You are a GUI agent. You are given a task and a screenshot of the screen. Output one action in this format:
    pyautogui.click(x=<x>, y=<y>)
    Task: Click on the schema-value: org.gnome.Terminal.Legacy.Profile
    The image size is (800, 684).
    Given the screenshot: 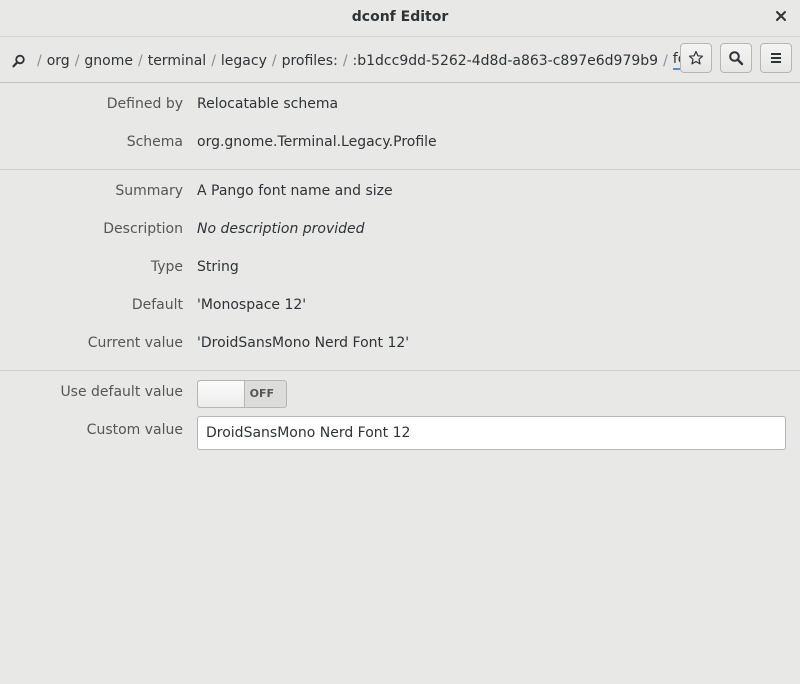 What is the action you would take?
    pyautogui.click(x=317, y=142)
    